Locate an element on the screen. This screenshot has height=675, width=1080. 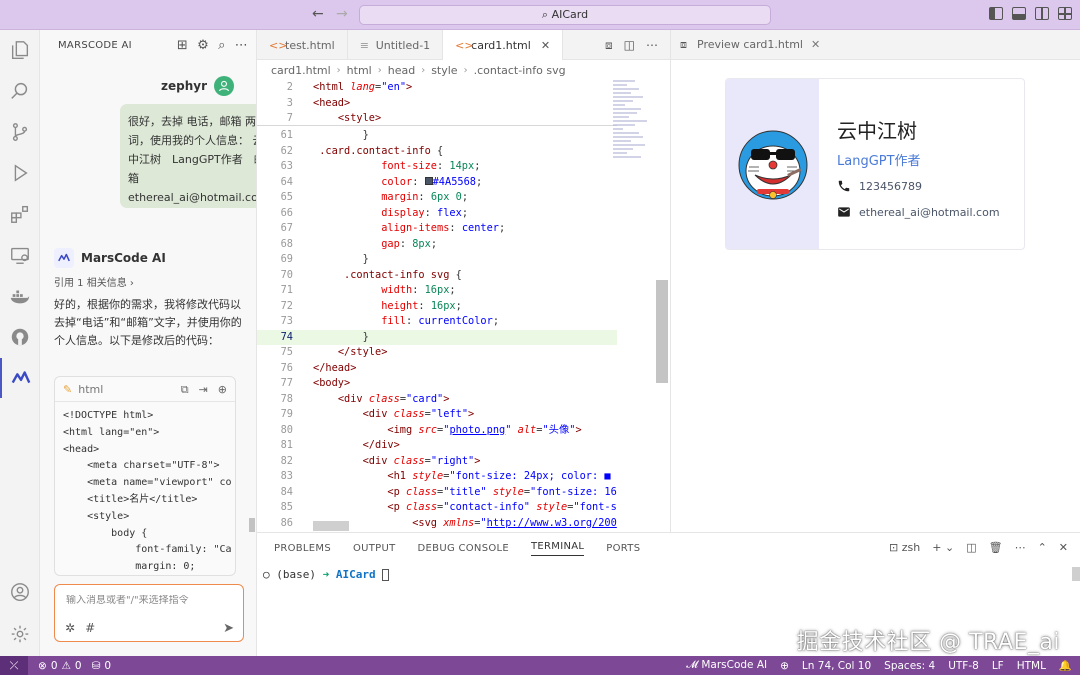
close-panel-icon: ✕ is located at coordinates (1063, 547).